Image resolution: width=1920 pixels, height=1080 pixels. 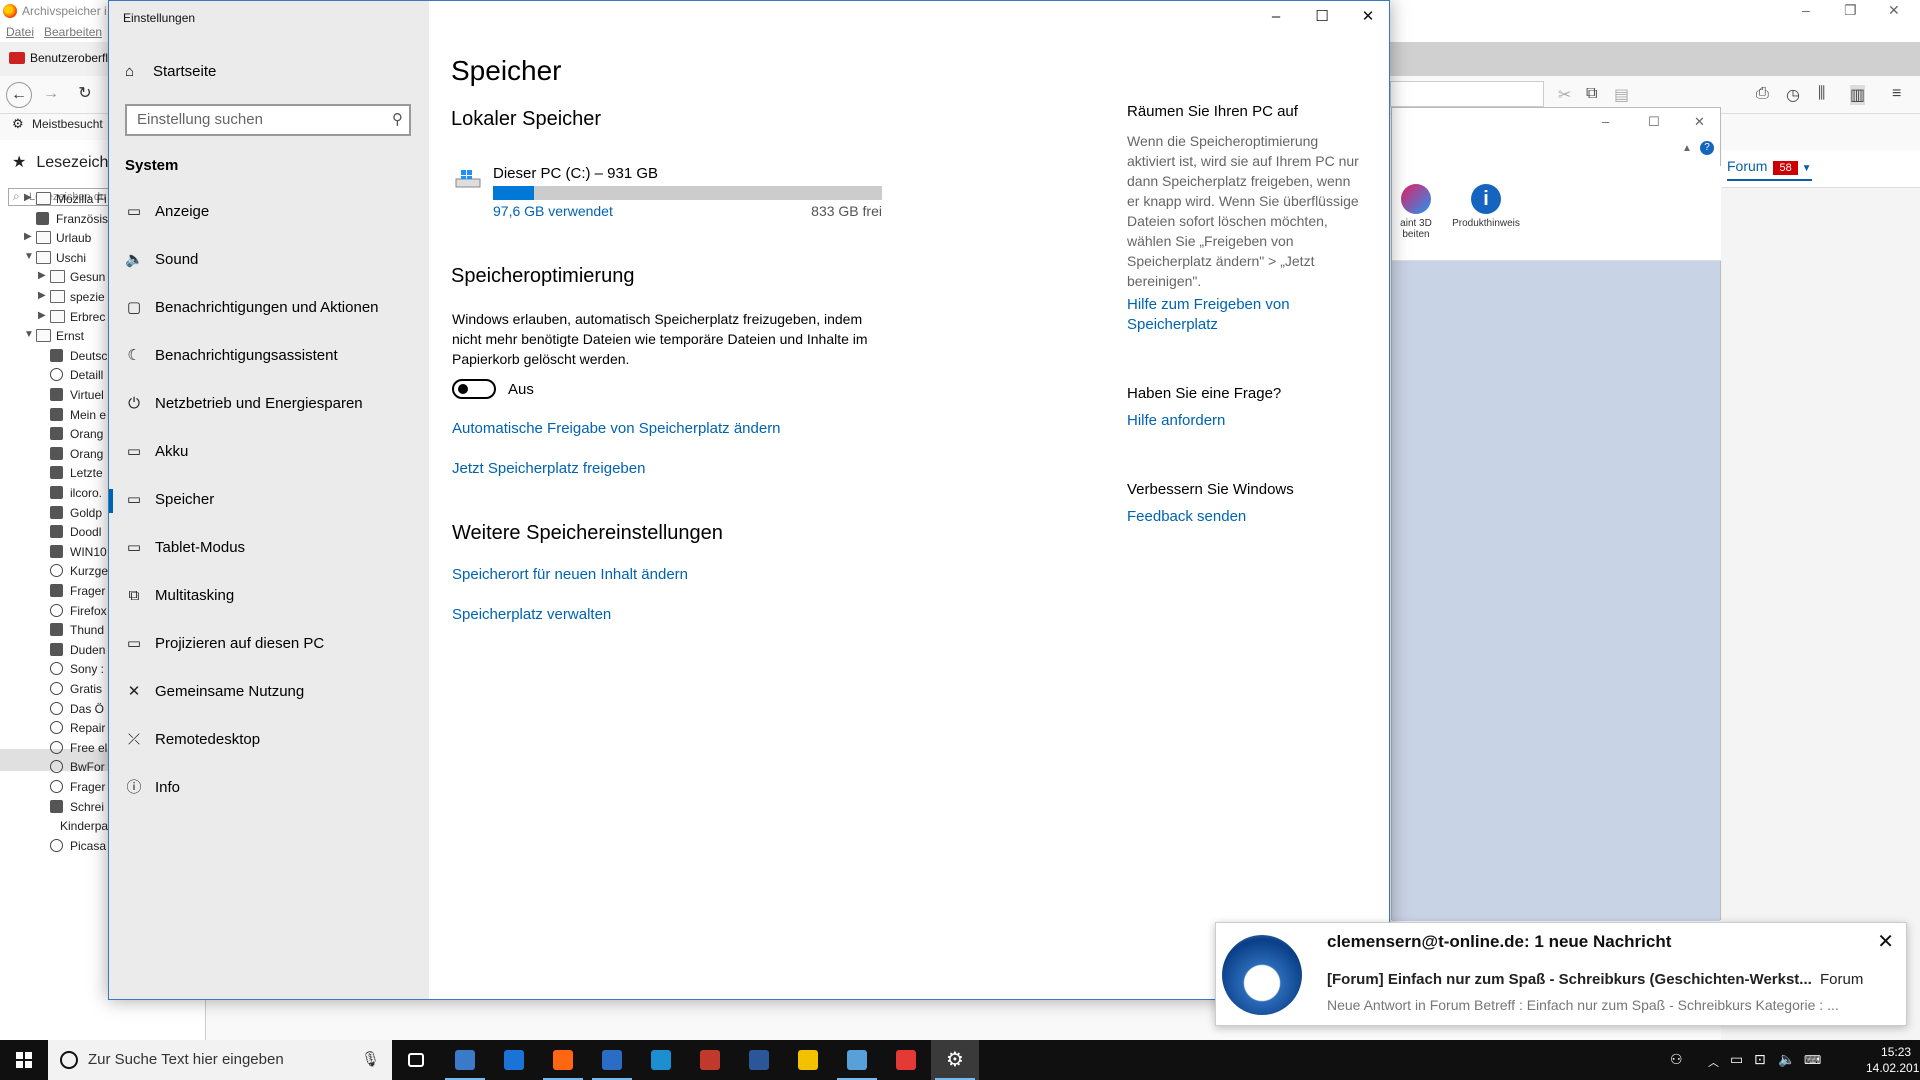 What do you see at coordinates (1760, 1059) in the screenshot?
I see `network-icon: ⊡` at bounding box center [1760, 1059].